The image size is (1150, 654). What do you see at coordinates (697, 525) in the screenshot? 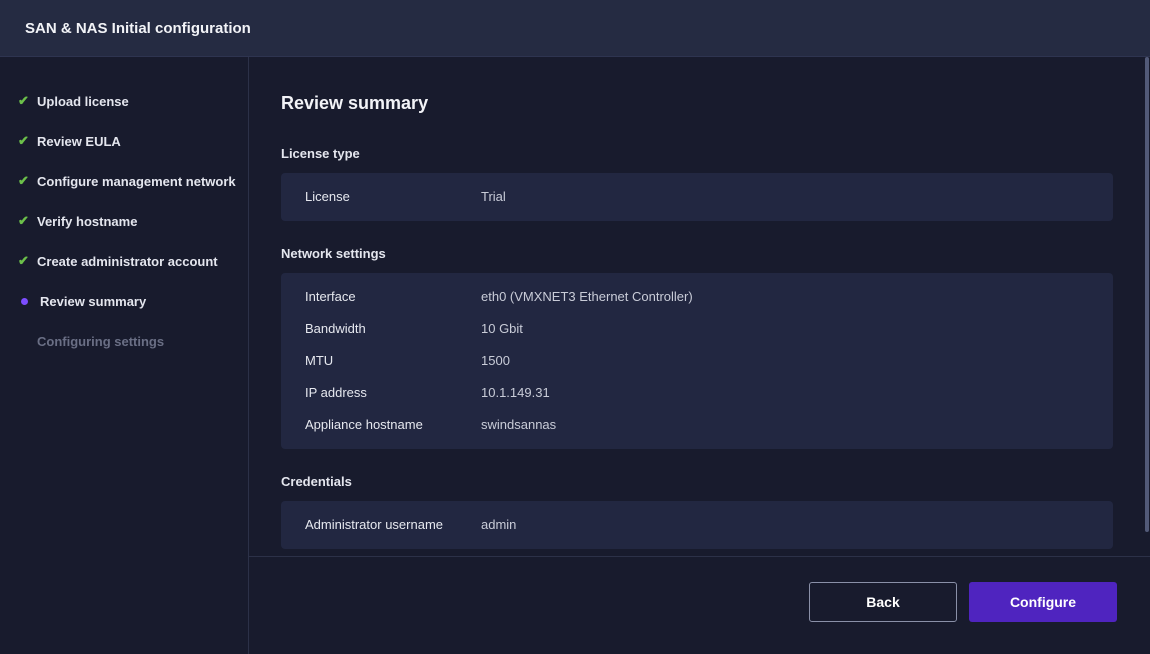
I see `credentials-card: Administrator username admin` at bounding box center [697, 525].